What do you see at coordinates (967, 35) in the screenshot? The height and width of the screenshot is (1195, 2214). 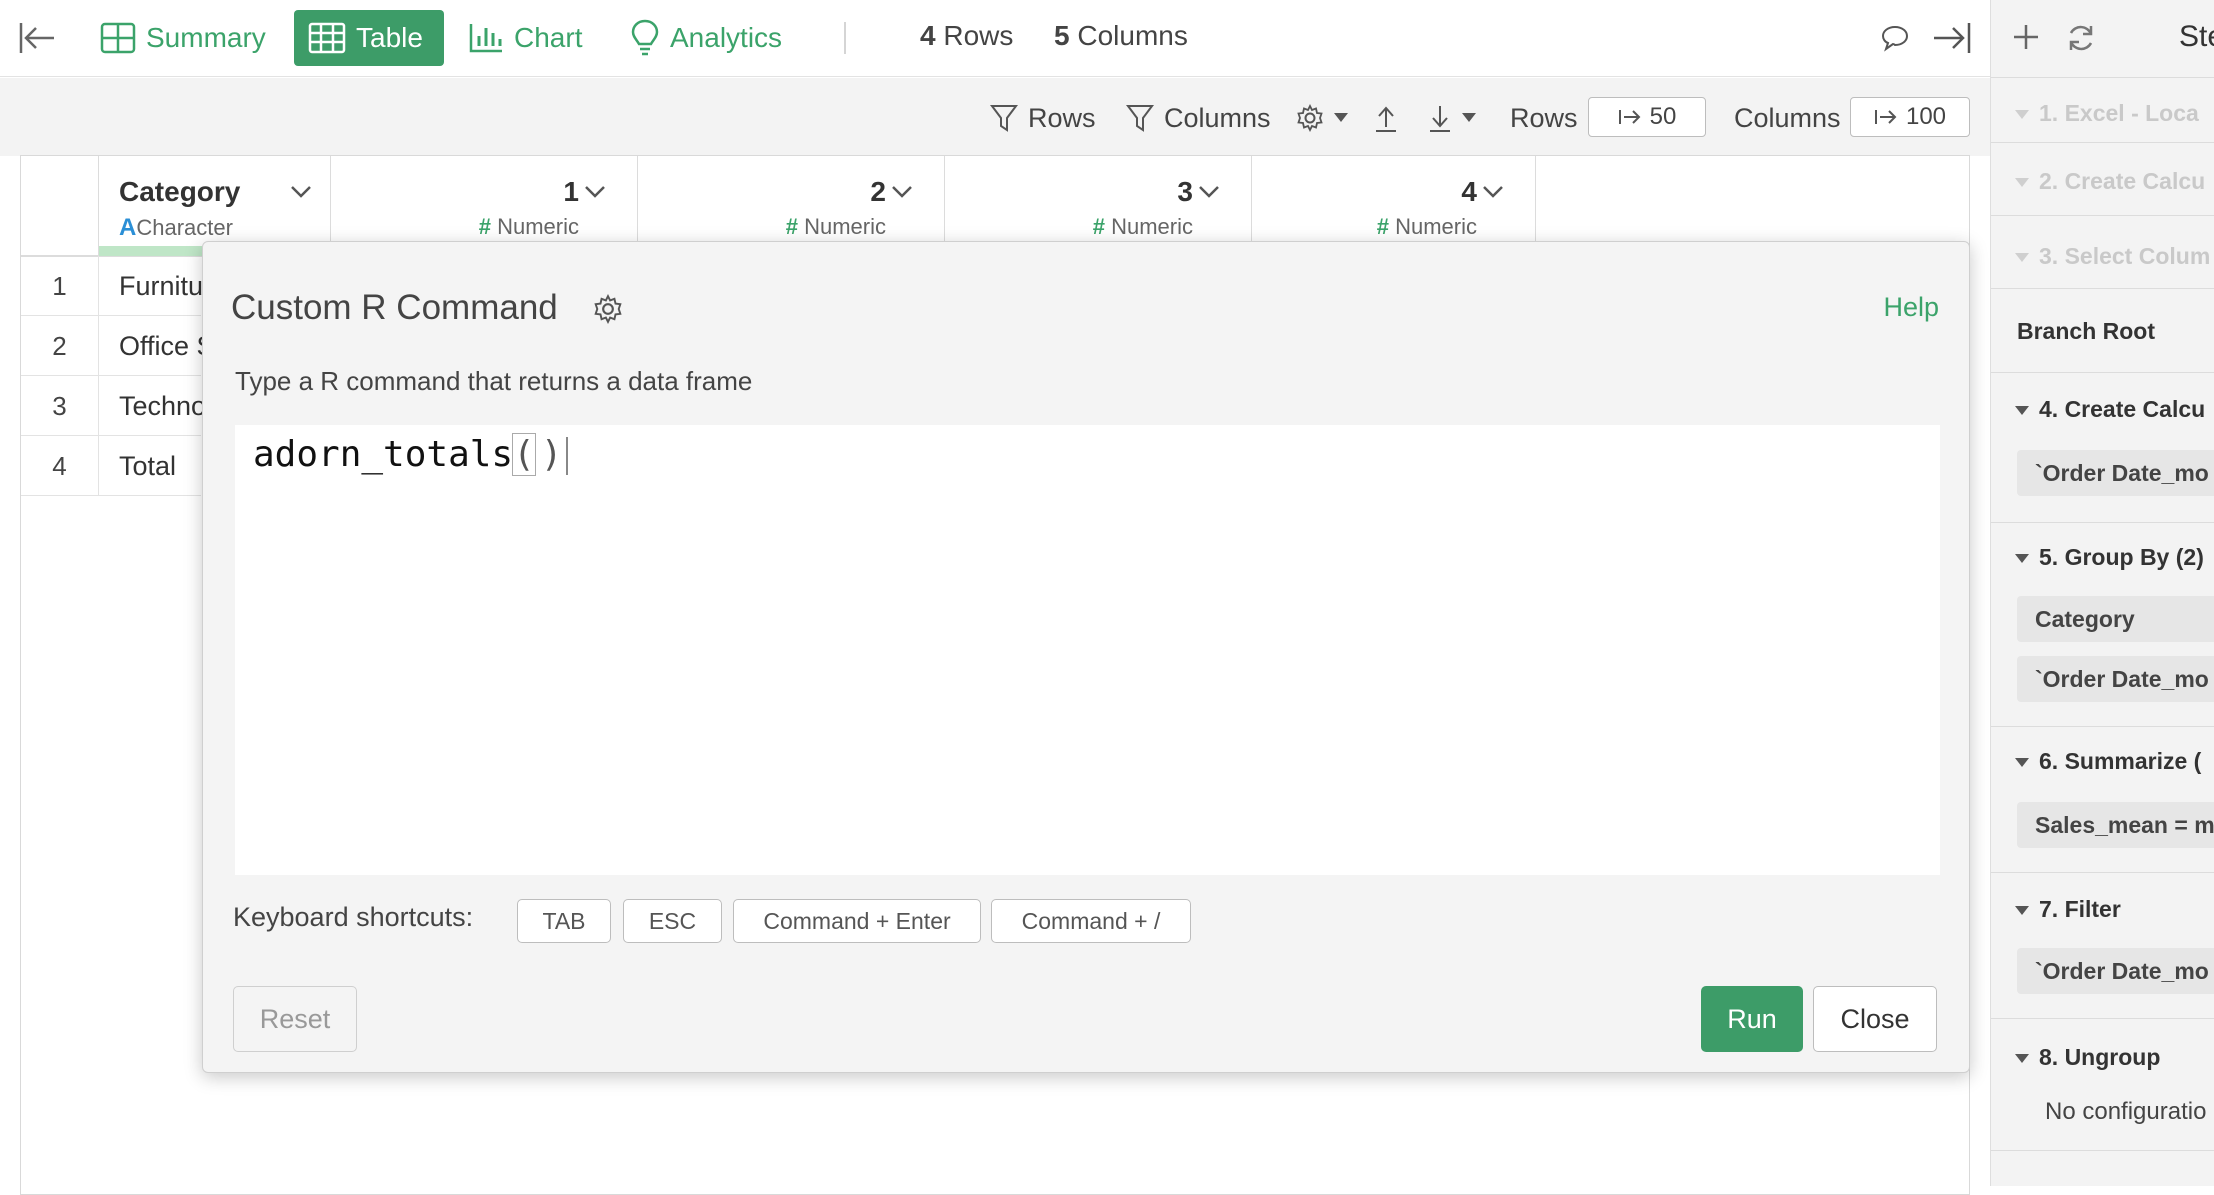 I see `rows-count: 4 Rows` at bounding box center [967, 35].